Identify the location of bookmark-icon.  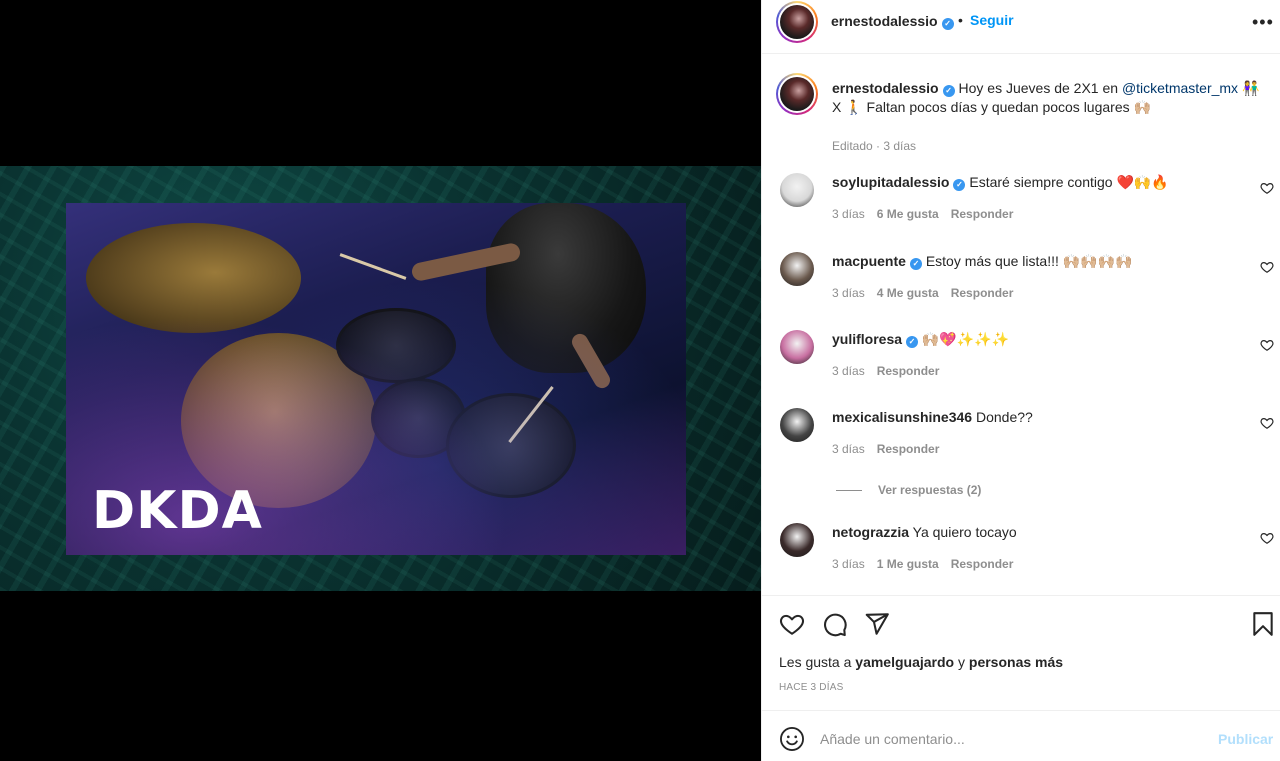
(1263, 624).